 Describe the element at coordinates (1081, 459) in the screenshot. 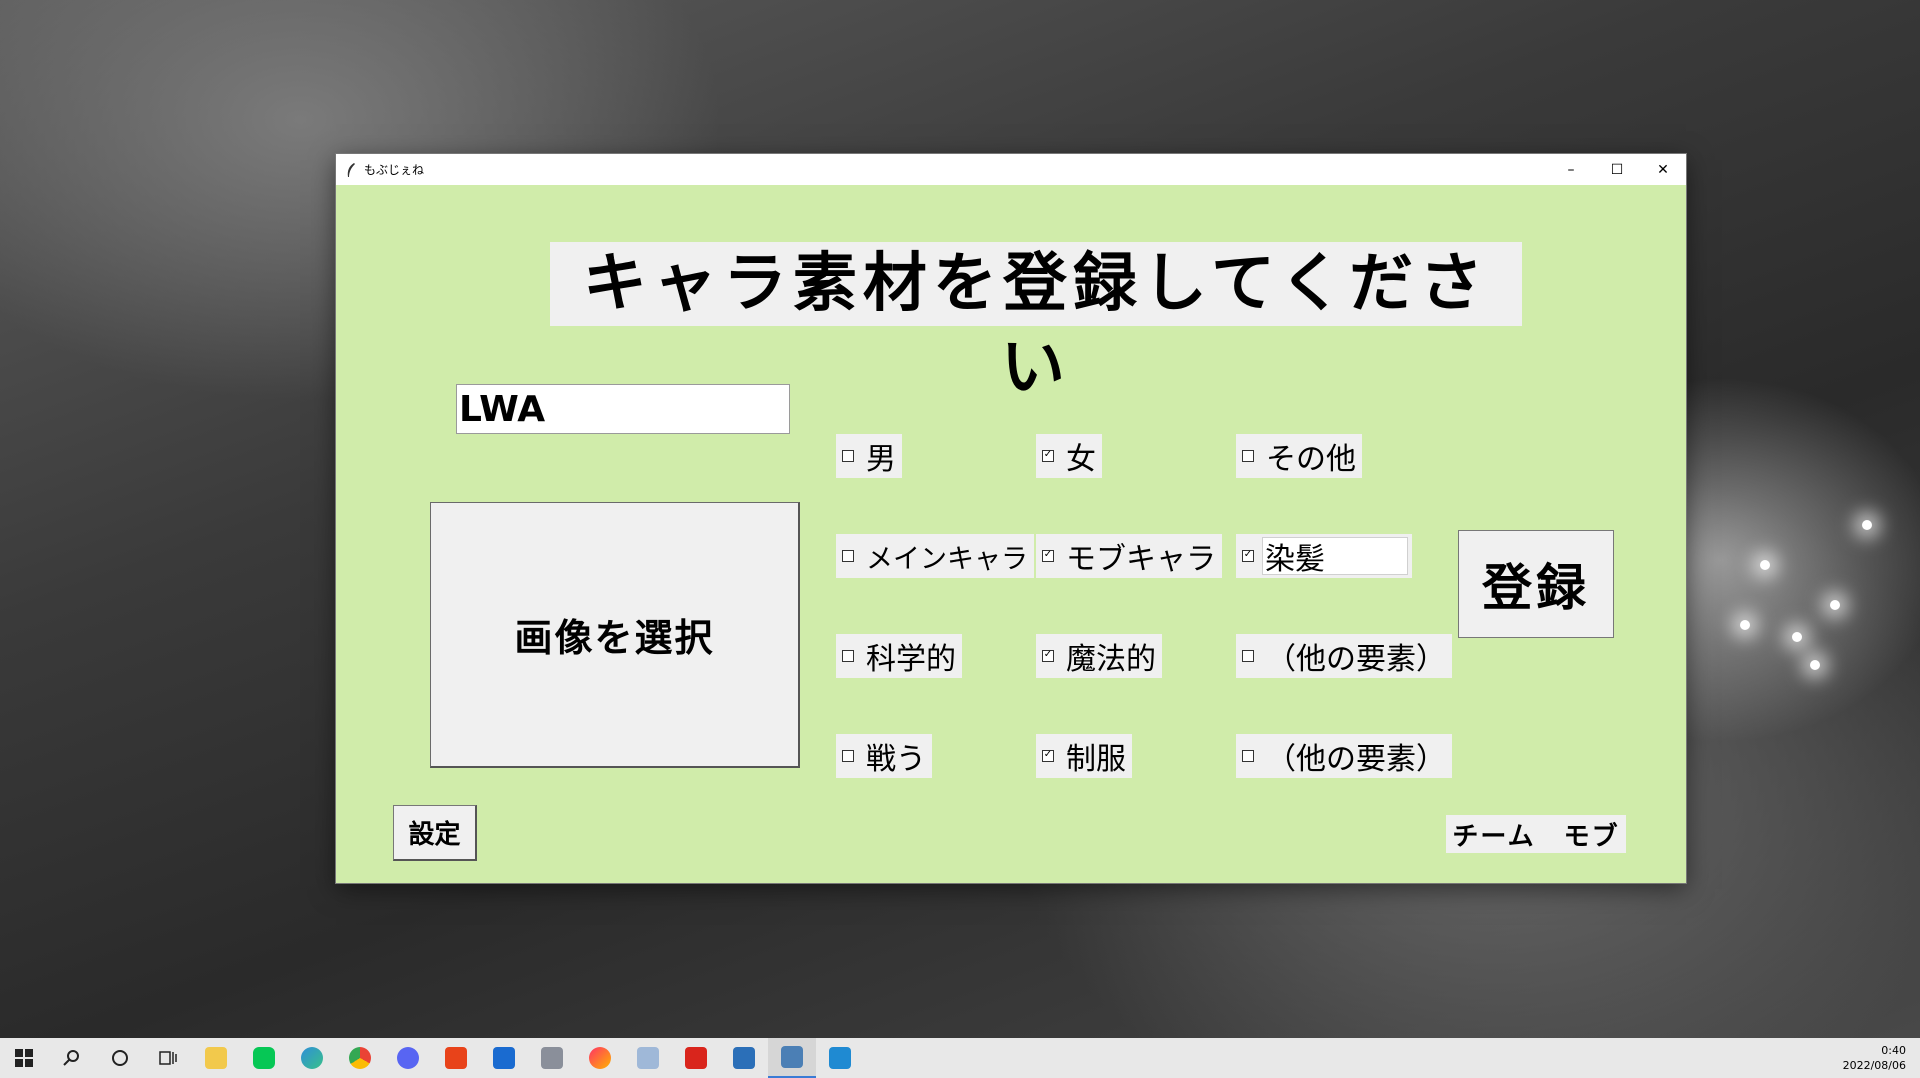

I see `checkbox-label: 女` at that location.